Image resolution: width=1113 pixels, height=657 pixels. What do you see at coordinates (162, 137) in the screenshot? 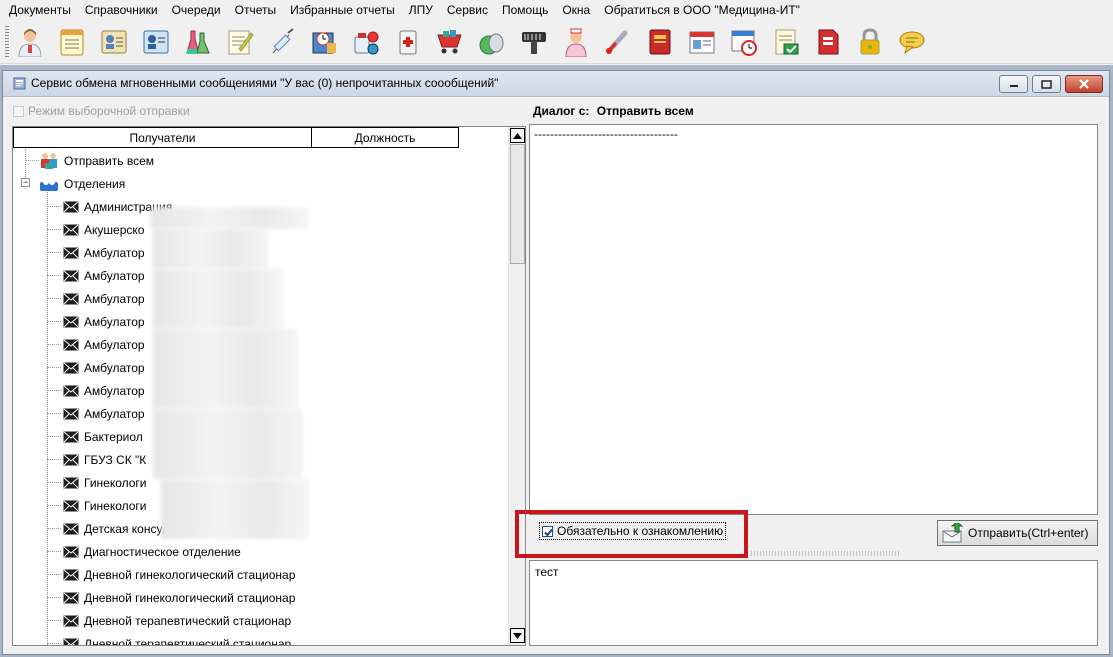
I see `column-recipients: Получатели` at bounding box center [162, 137].